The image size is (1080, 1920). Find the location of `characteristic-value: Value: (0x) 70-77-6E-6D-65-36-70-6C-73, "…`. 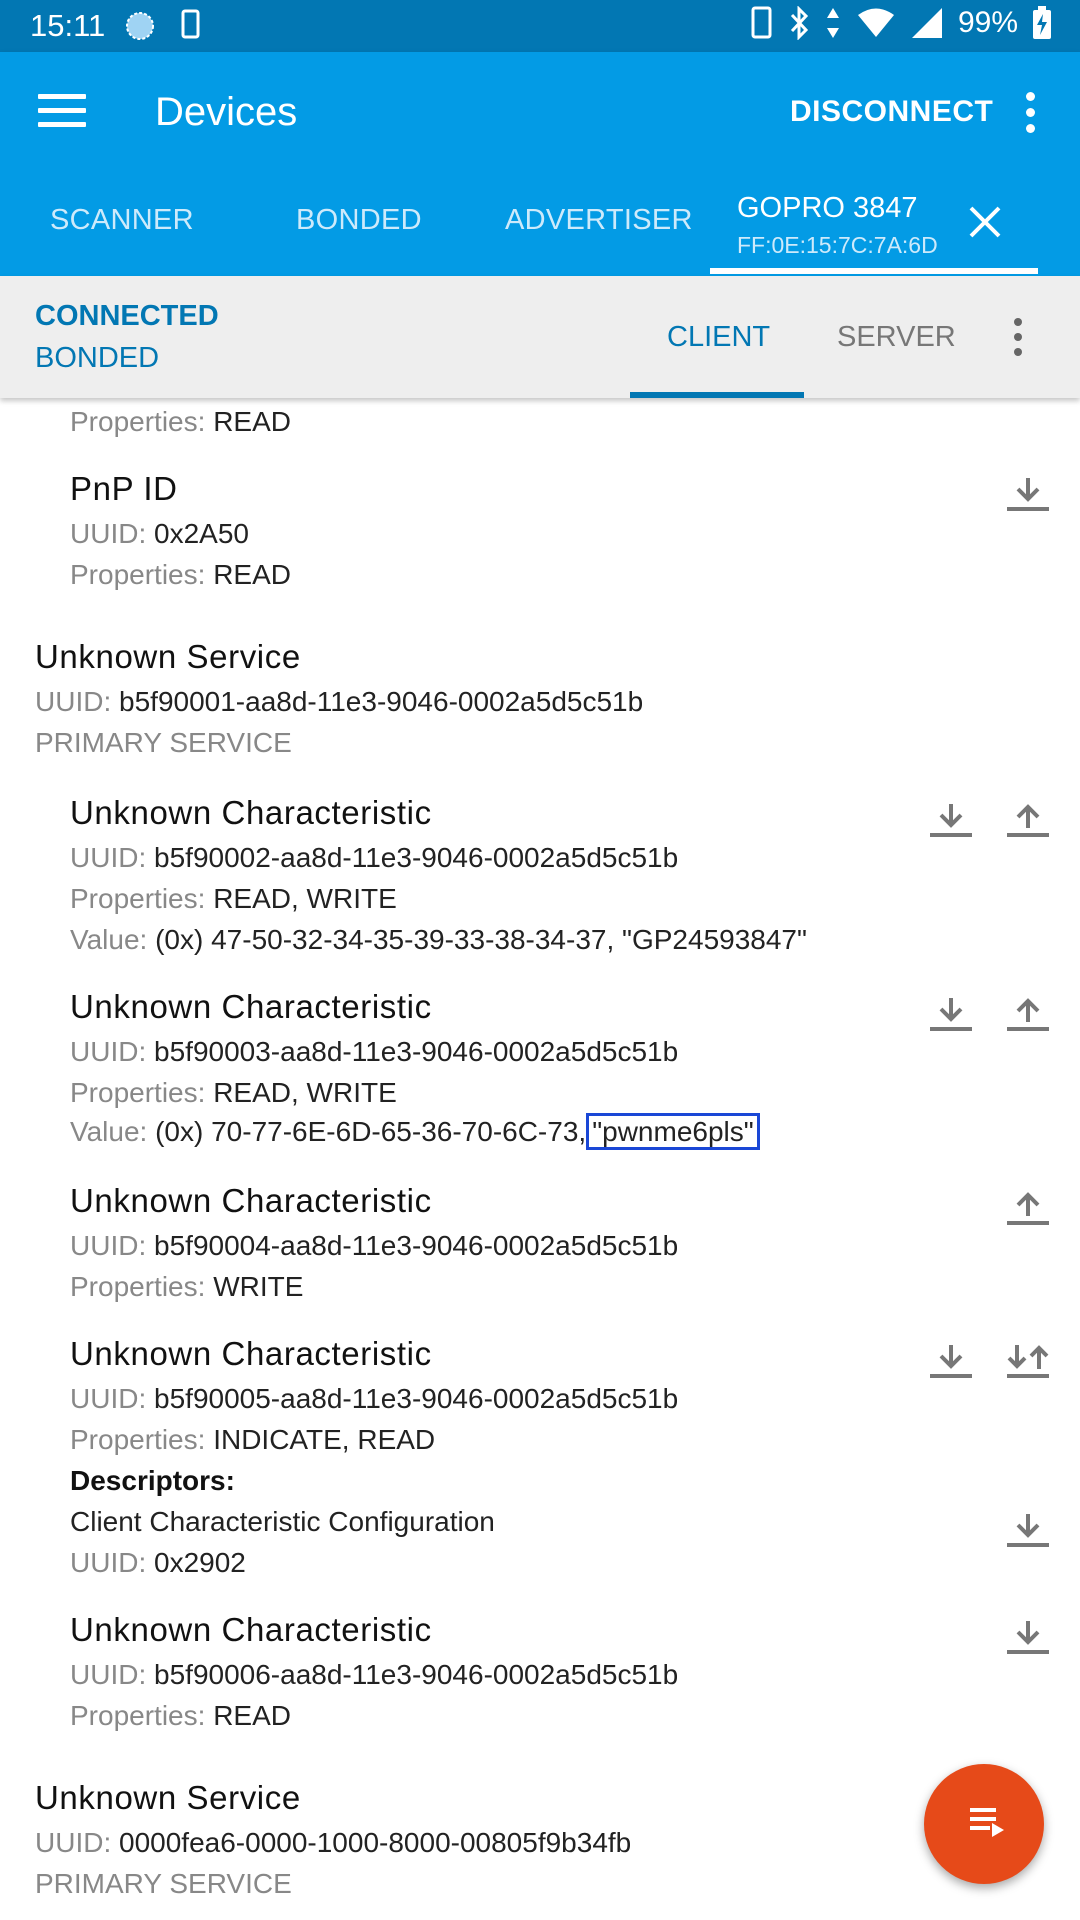

characteristic-value: Value: (0x) 70-77-6E-6D-65-36-70-6C-73, "… is located at coordinates (415, 1131).